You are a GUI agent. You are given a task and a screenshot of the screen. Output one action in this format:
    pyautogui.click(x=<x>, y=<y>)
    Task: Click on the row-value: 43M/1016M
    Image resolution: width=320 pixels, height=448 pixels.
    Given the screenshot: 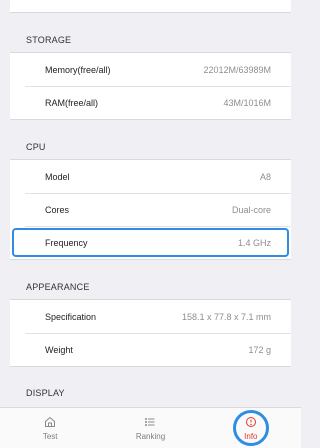 What is the action you would take?
    pyautogui.click(x=247, y=102)
    